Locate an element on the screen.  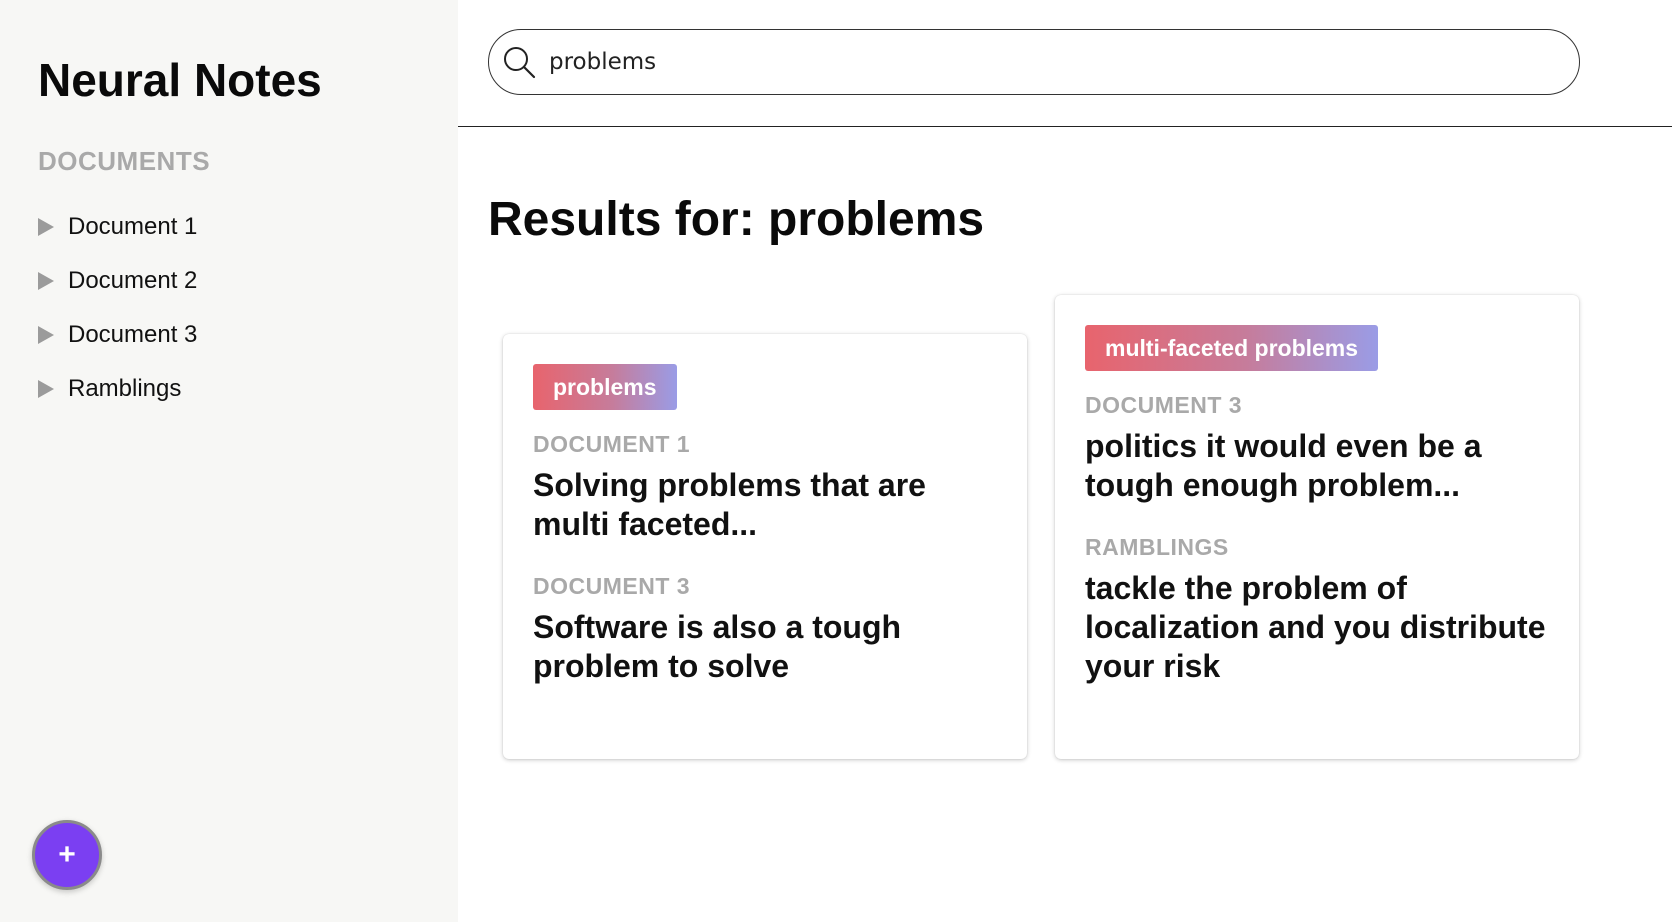
header-divider is located at coordinates (1065, 126).